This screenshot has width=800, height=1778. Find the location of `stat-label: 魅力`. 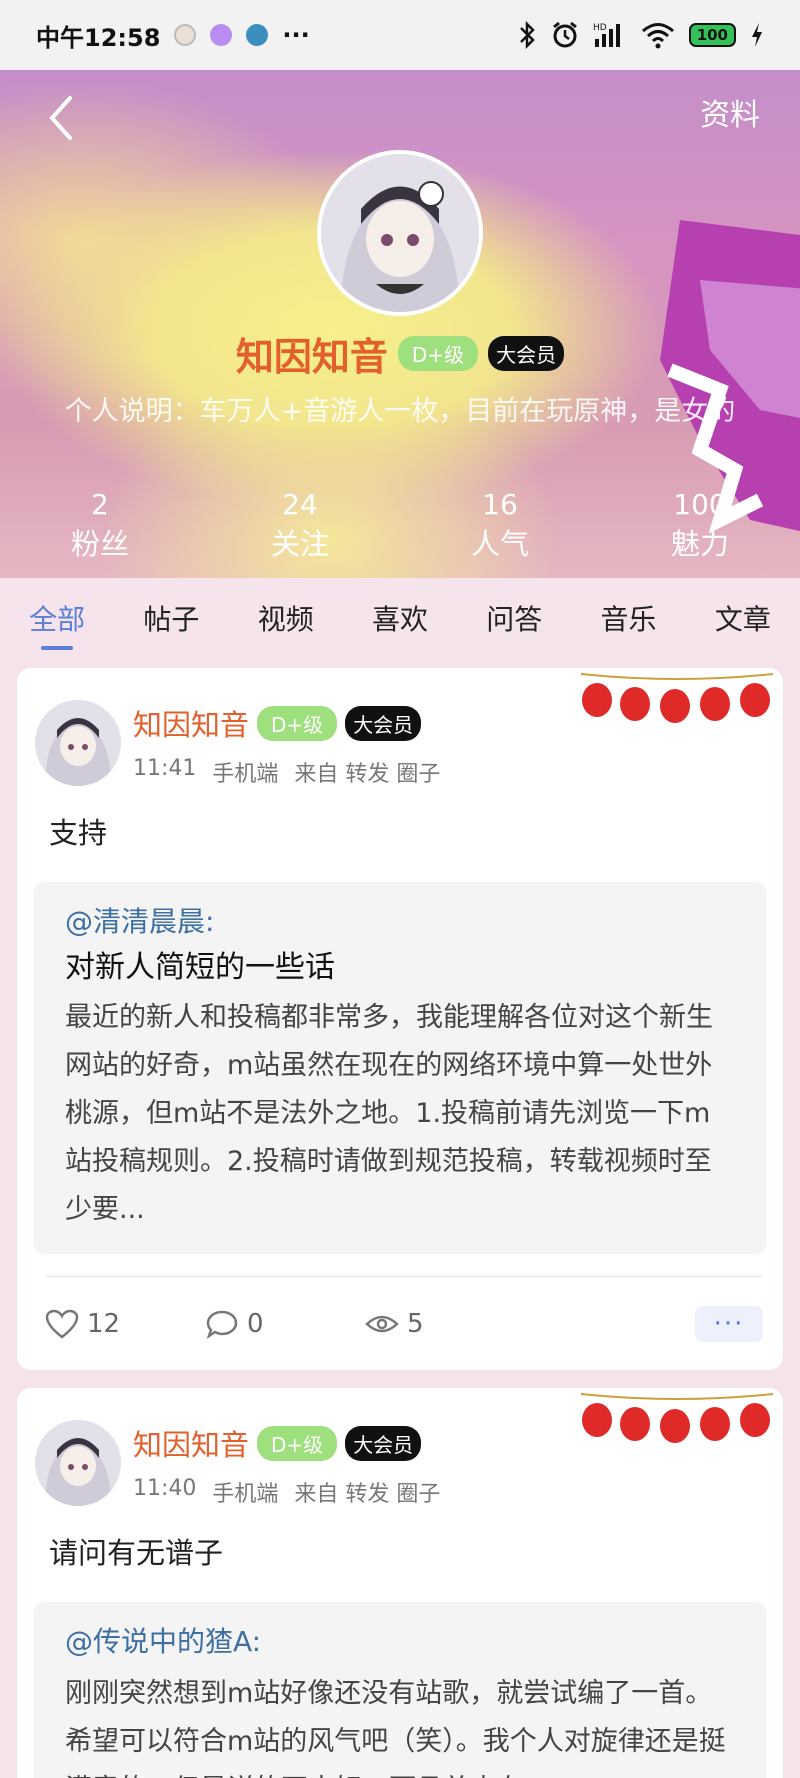

stat-label: 魅力 is located at coordinates (699, 544).